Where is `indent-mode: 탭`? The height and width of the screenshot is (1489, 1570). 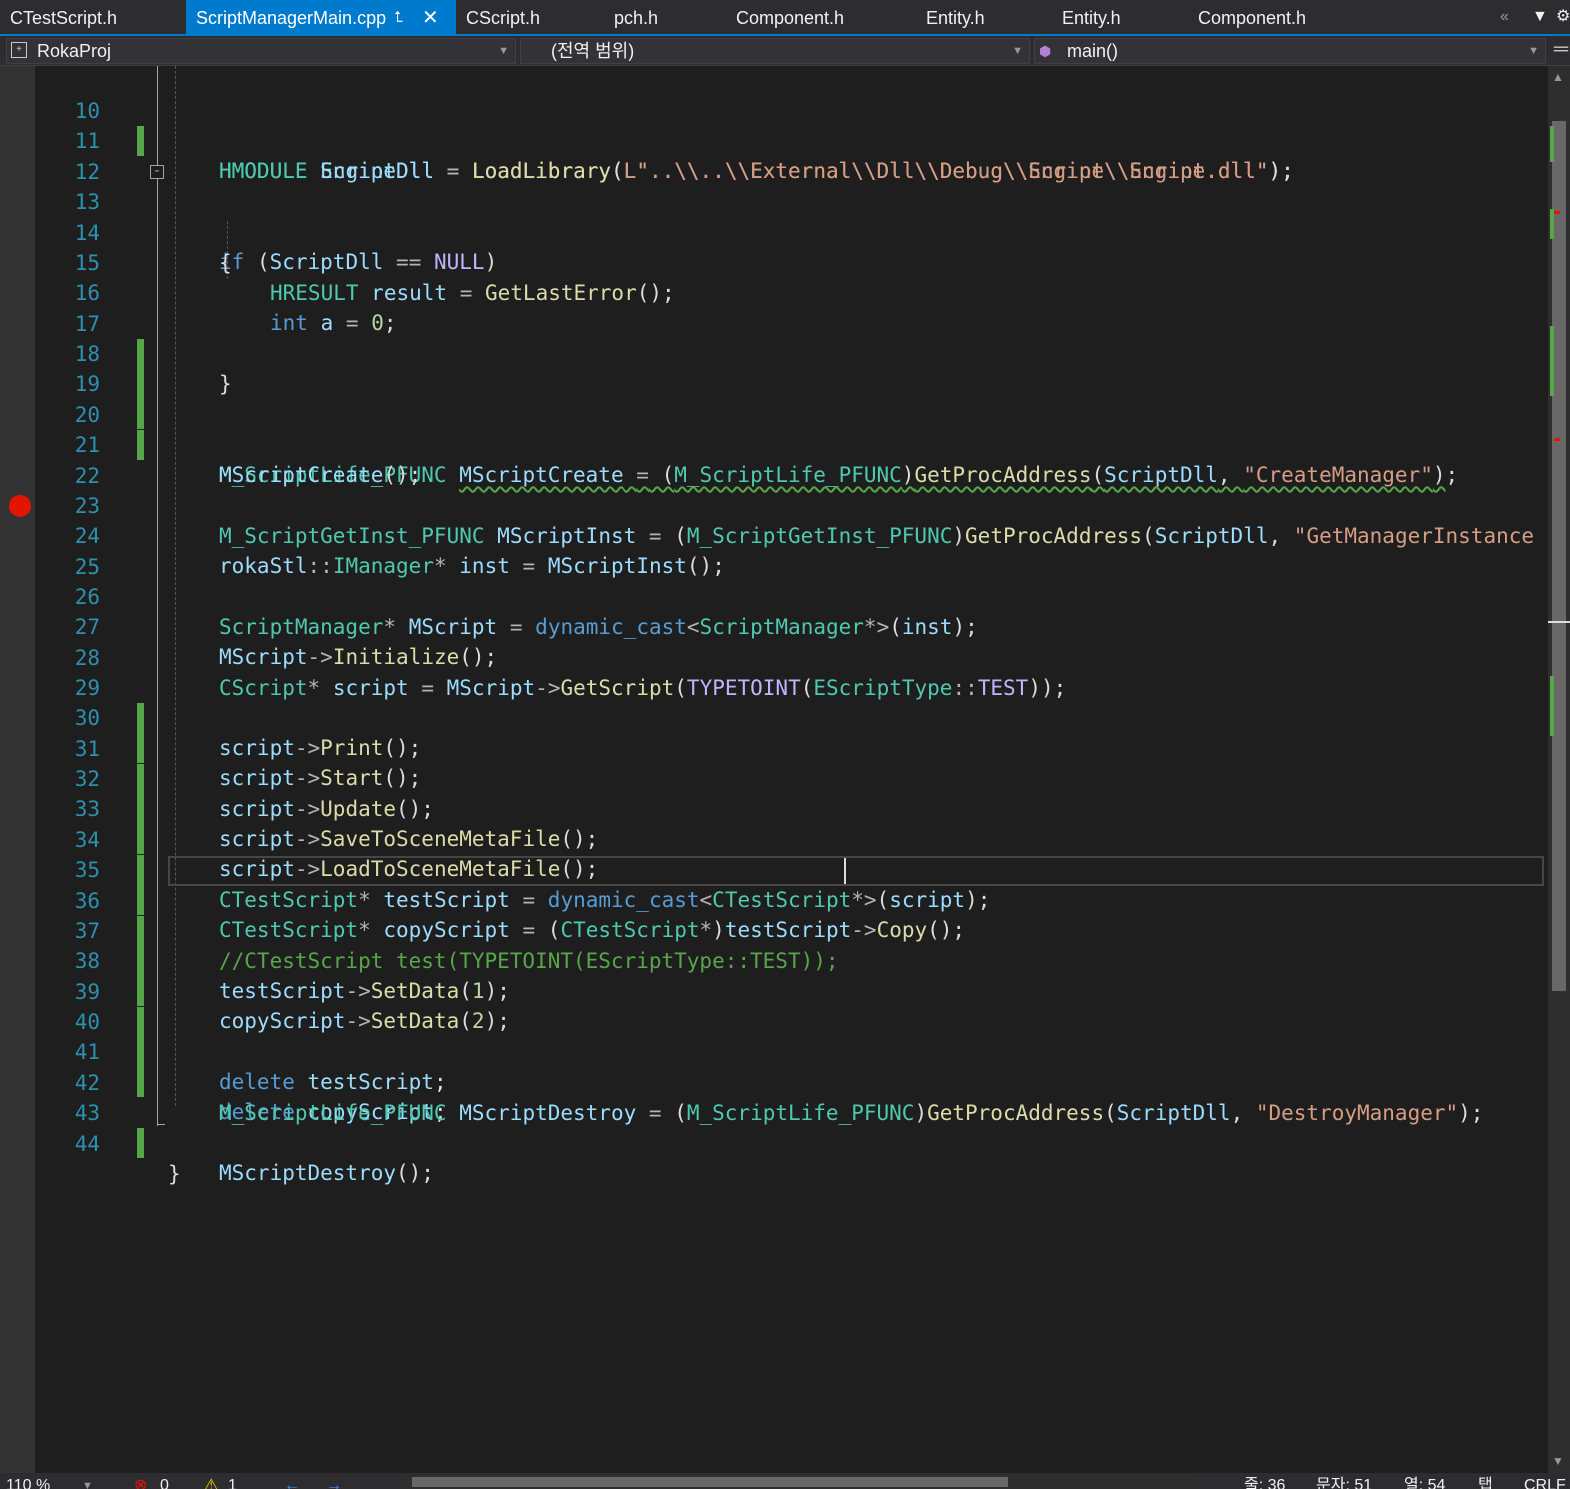 indent-mode: 탭 is located at coordinates (1485, 1481).